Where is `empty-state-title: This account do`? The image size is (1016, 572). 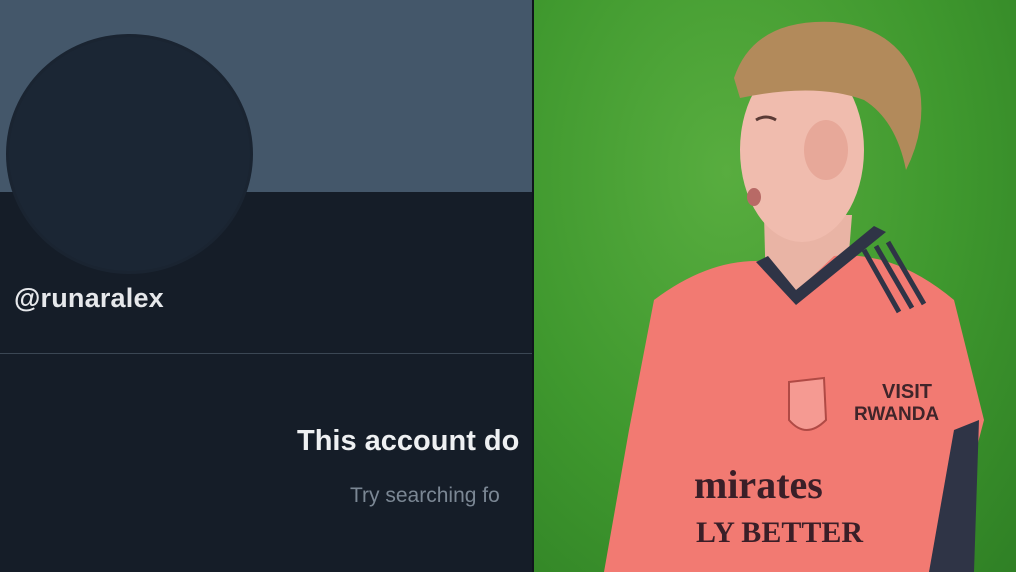 empty-state-title: This account do is located at coordinates (408, 441).